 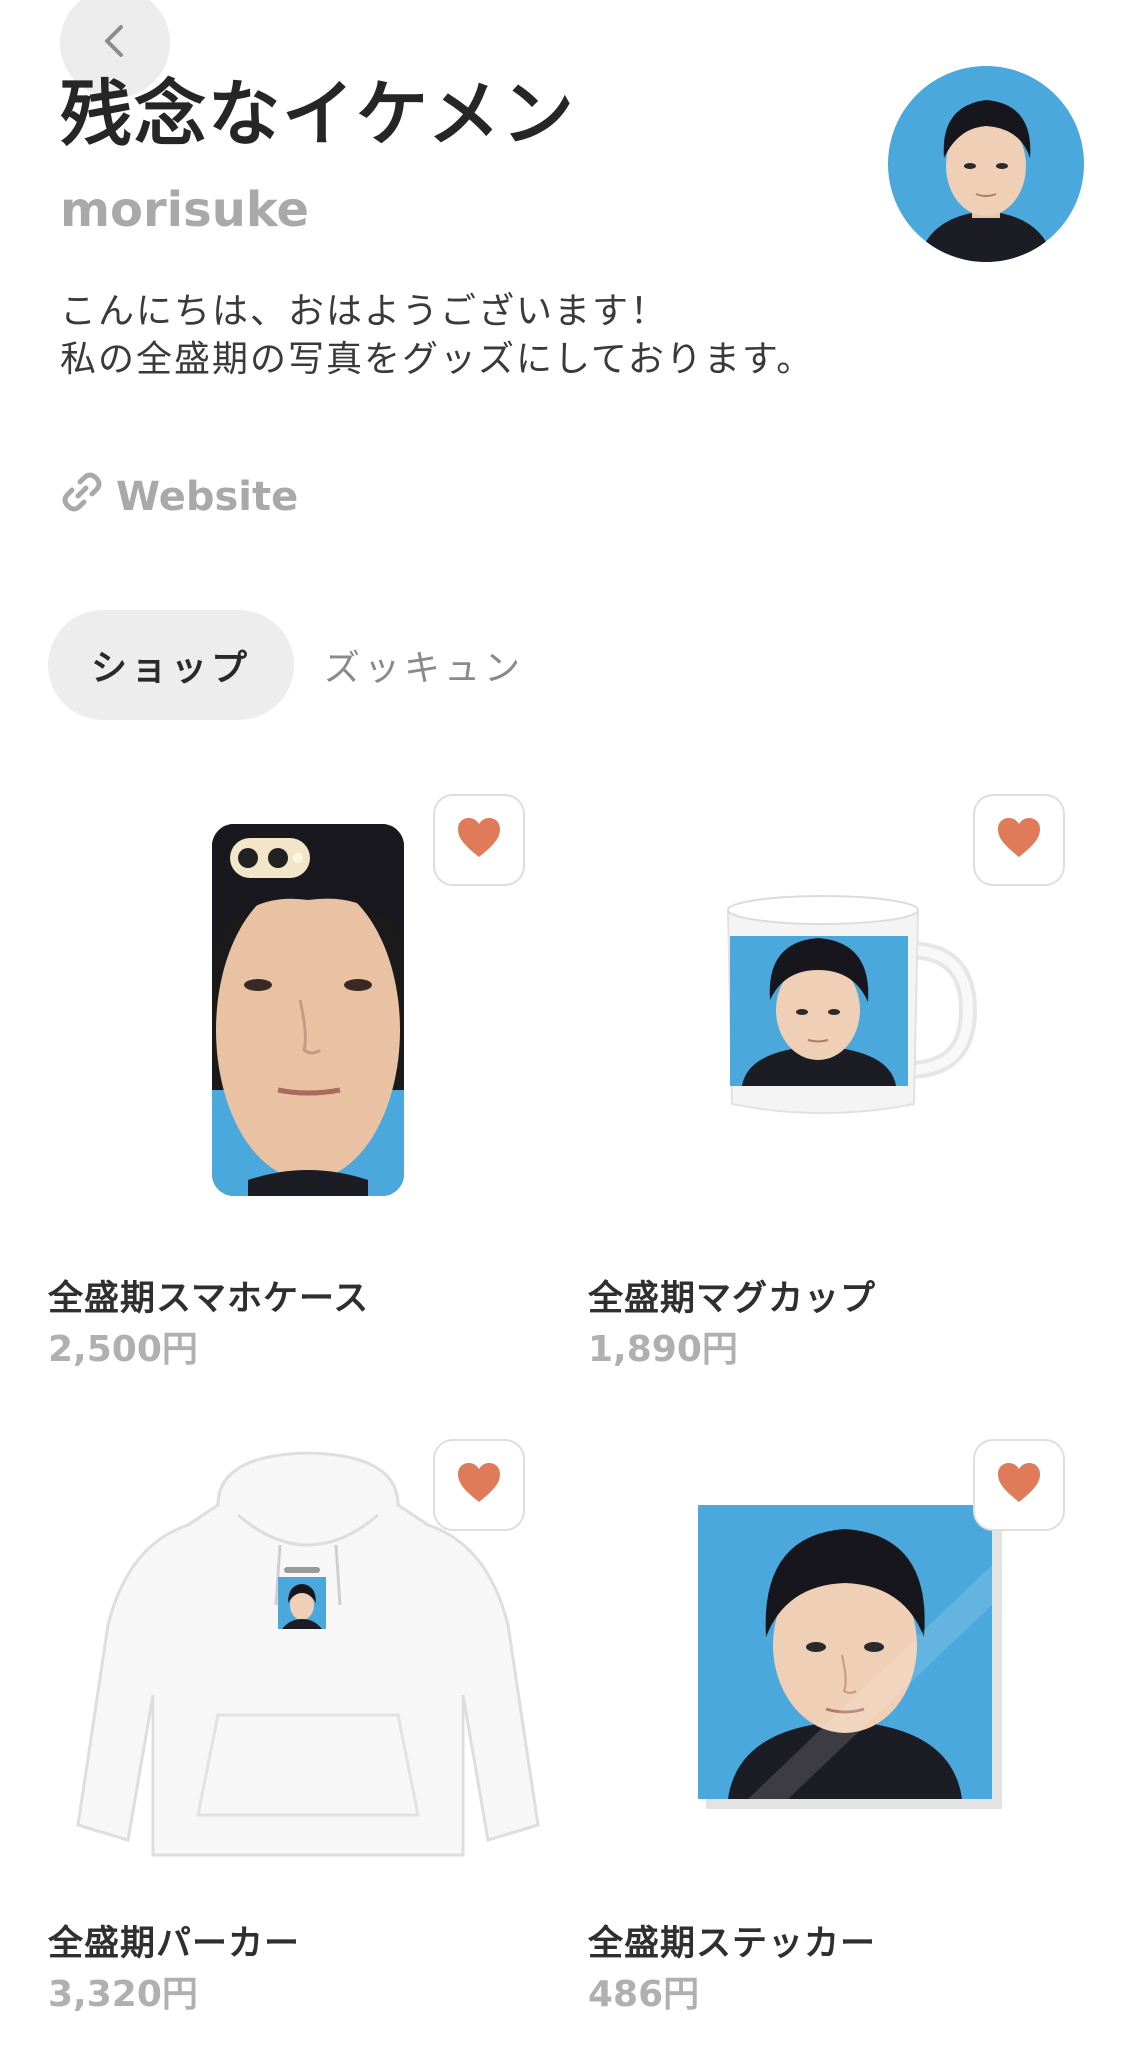 I want to click on product-card: 全盛期スマホケース 2,500円, so click(x=308, y=1090).